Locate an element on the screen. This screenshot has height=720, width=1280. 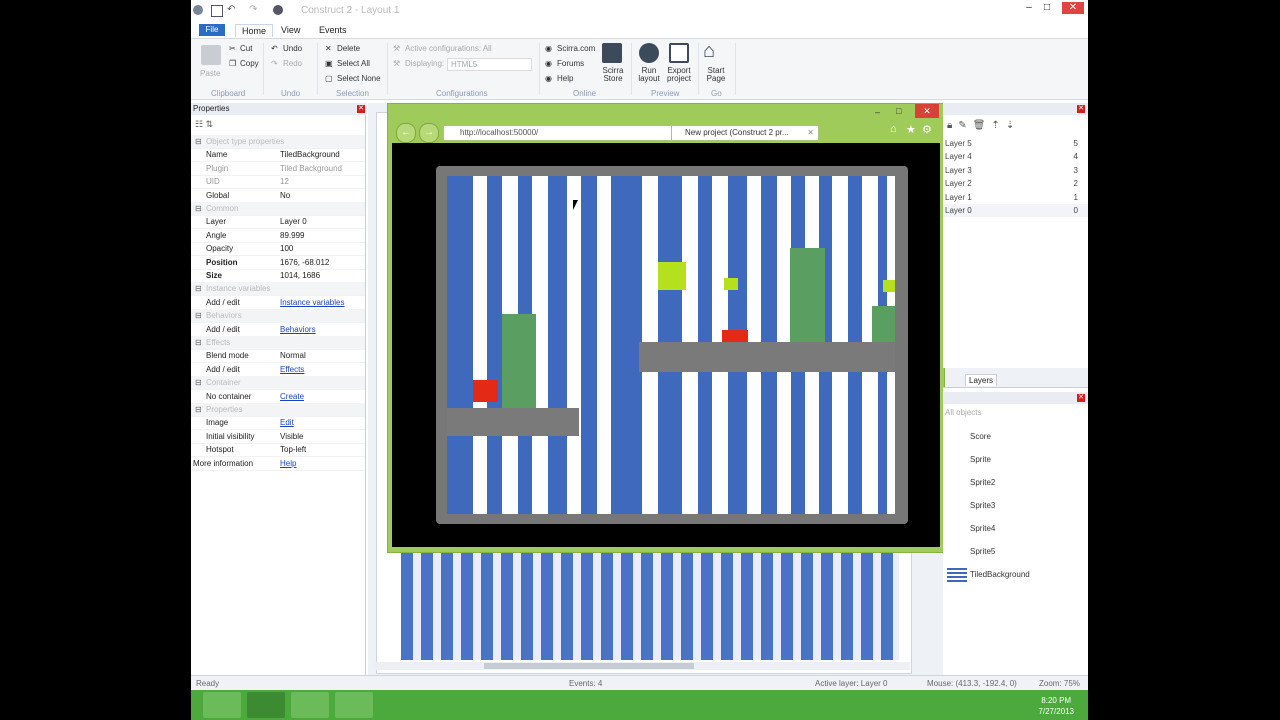
property-category: ⊟ Behaviors is located at coordinates (278, 316).